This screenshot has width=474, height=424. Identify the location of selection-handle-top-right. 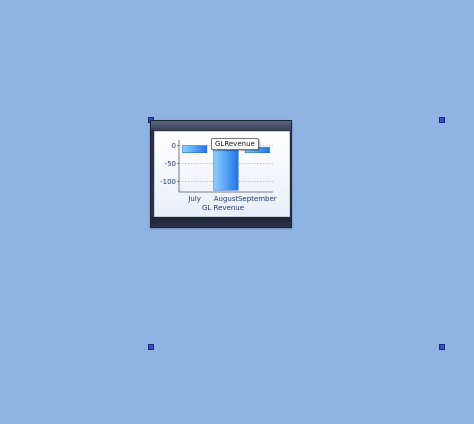
(442, 120).